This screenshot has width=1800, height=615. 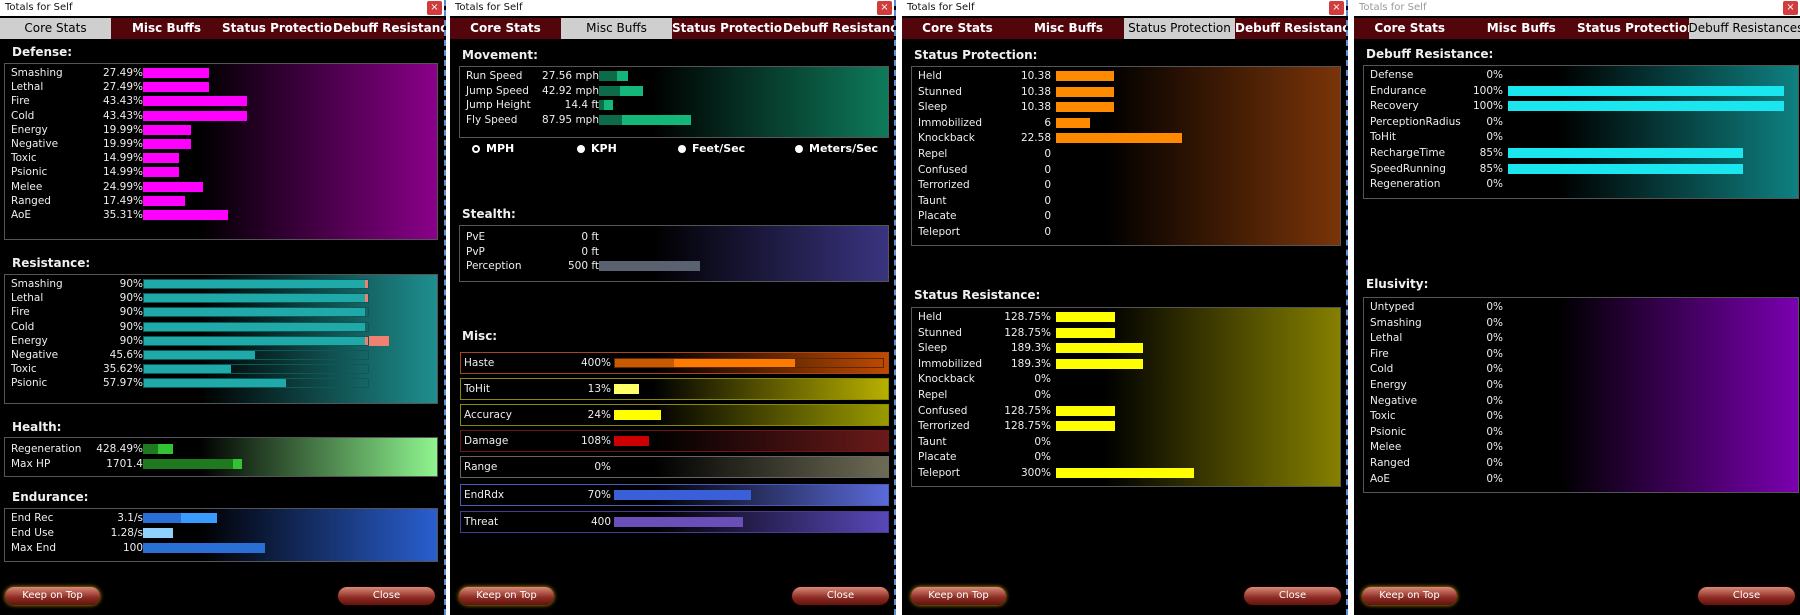 What do you see at coordinates (222, 464) in the screenshot?
I see `stat-row: Max HP 1701.4` at bounding box center [222, 464].